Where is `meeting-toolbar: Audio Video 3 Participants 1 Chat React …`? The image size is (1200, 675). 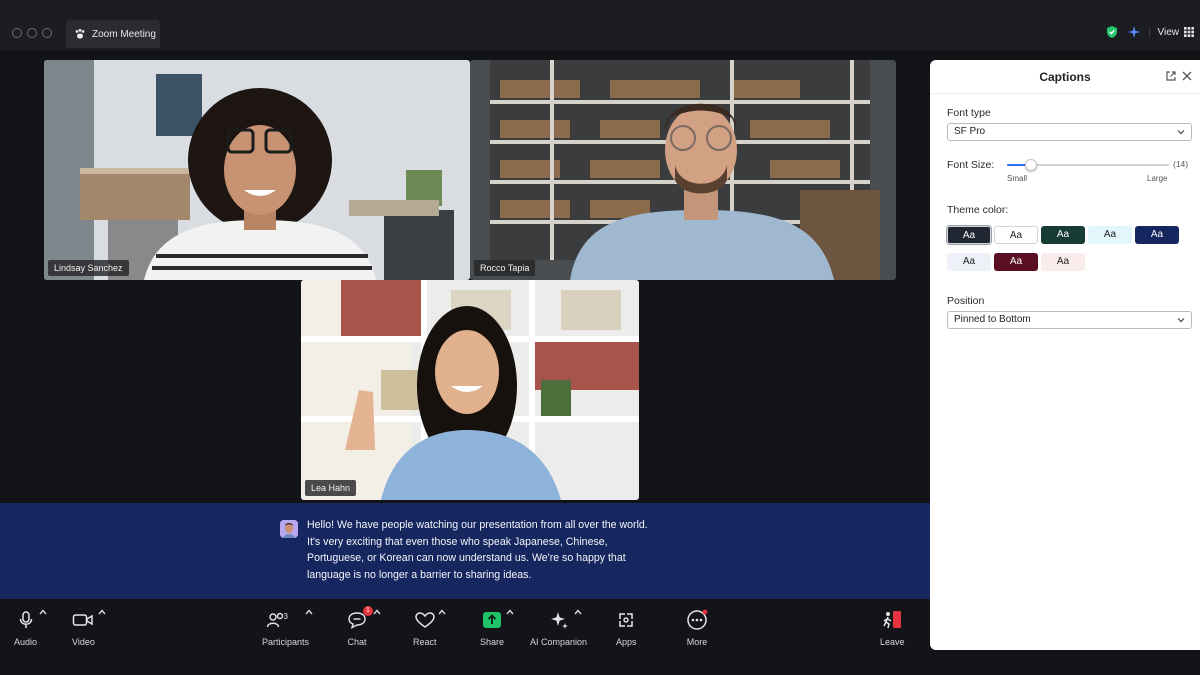
meeting-toolbar: Audio Video 3 Participants 1 Chat React … is located at coordinates (465, 637).